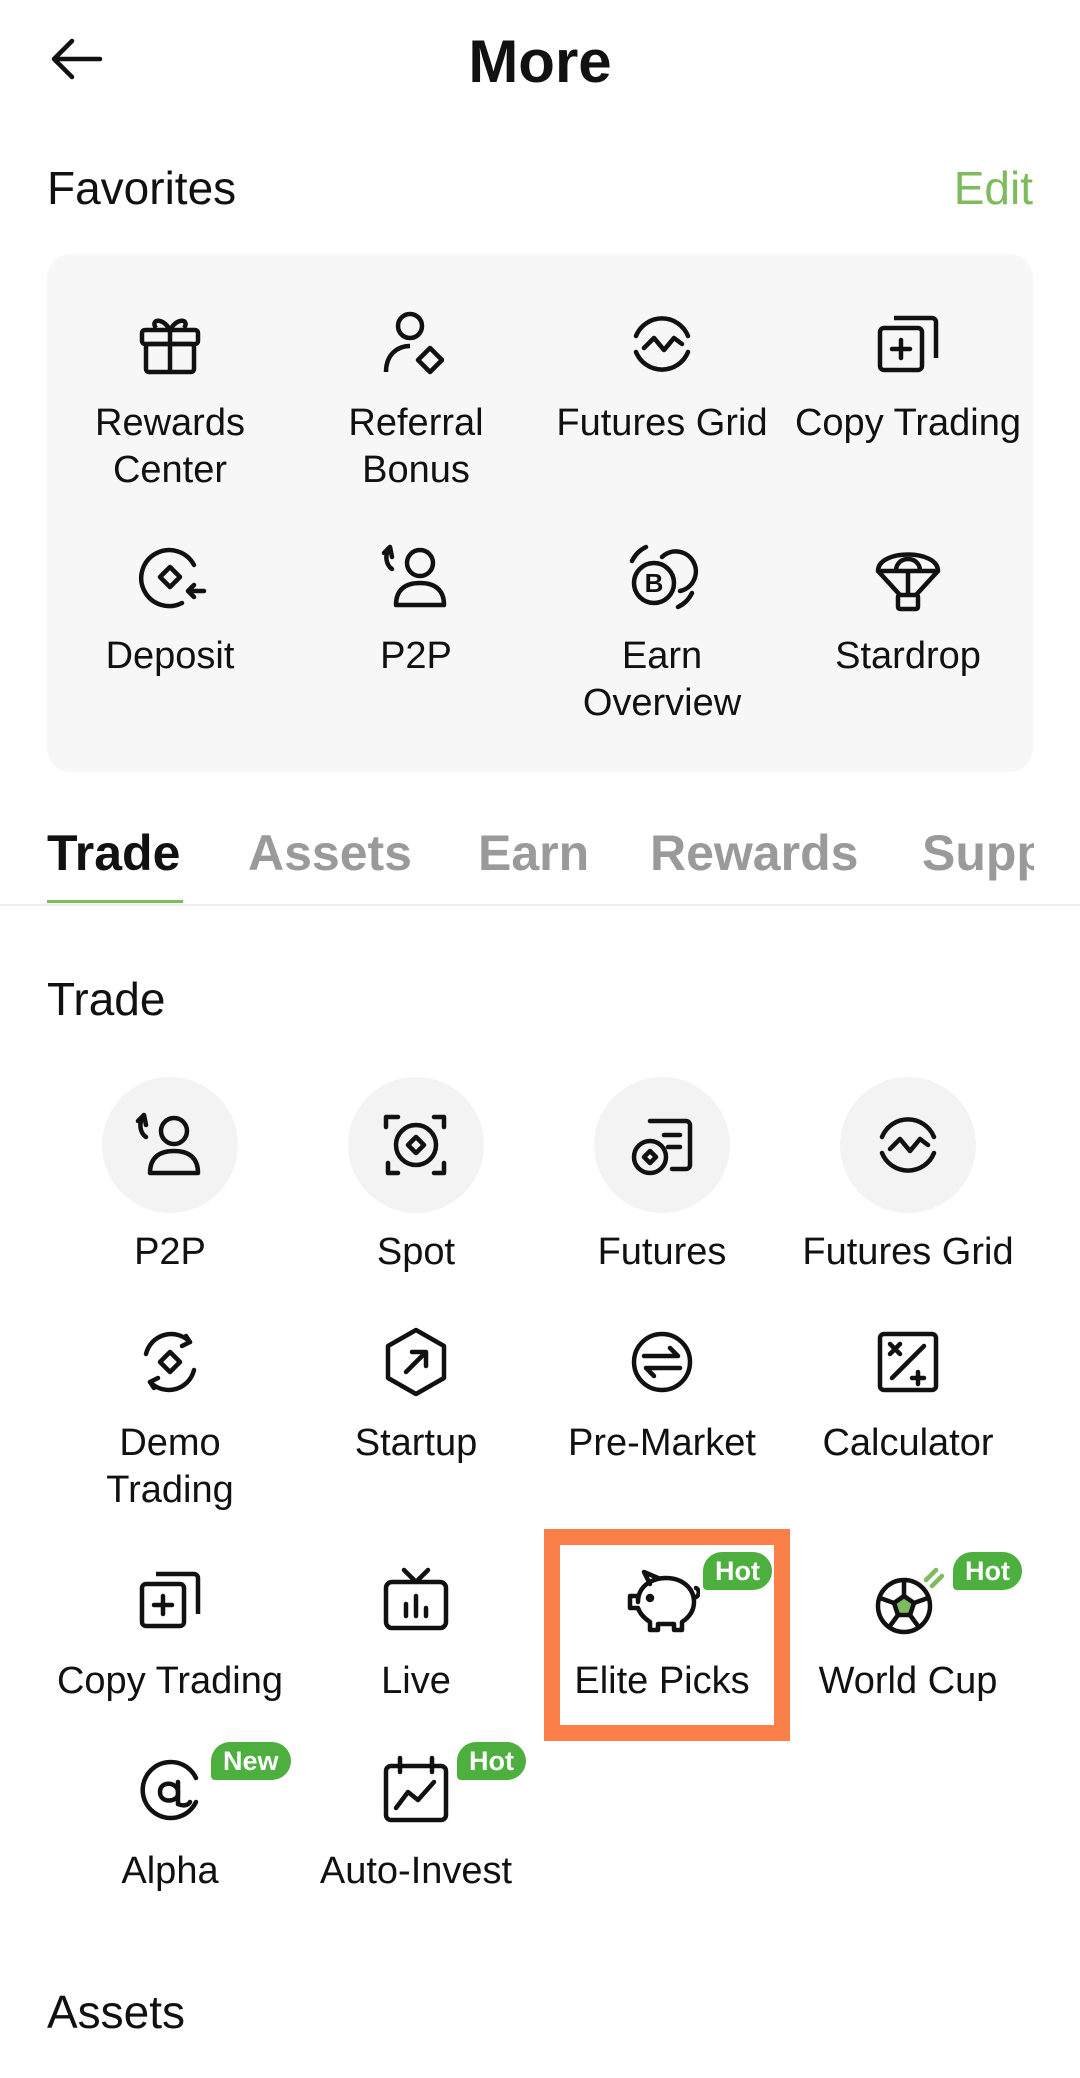  Describe the element at coordinates (533, 853) in the screenshot. I see `tab-earn: Earn` at that location.